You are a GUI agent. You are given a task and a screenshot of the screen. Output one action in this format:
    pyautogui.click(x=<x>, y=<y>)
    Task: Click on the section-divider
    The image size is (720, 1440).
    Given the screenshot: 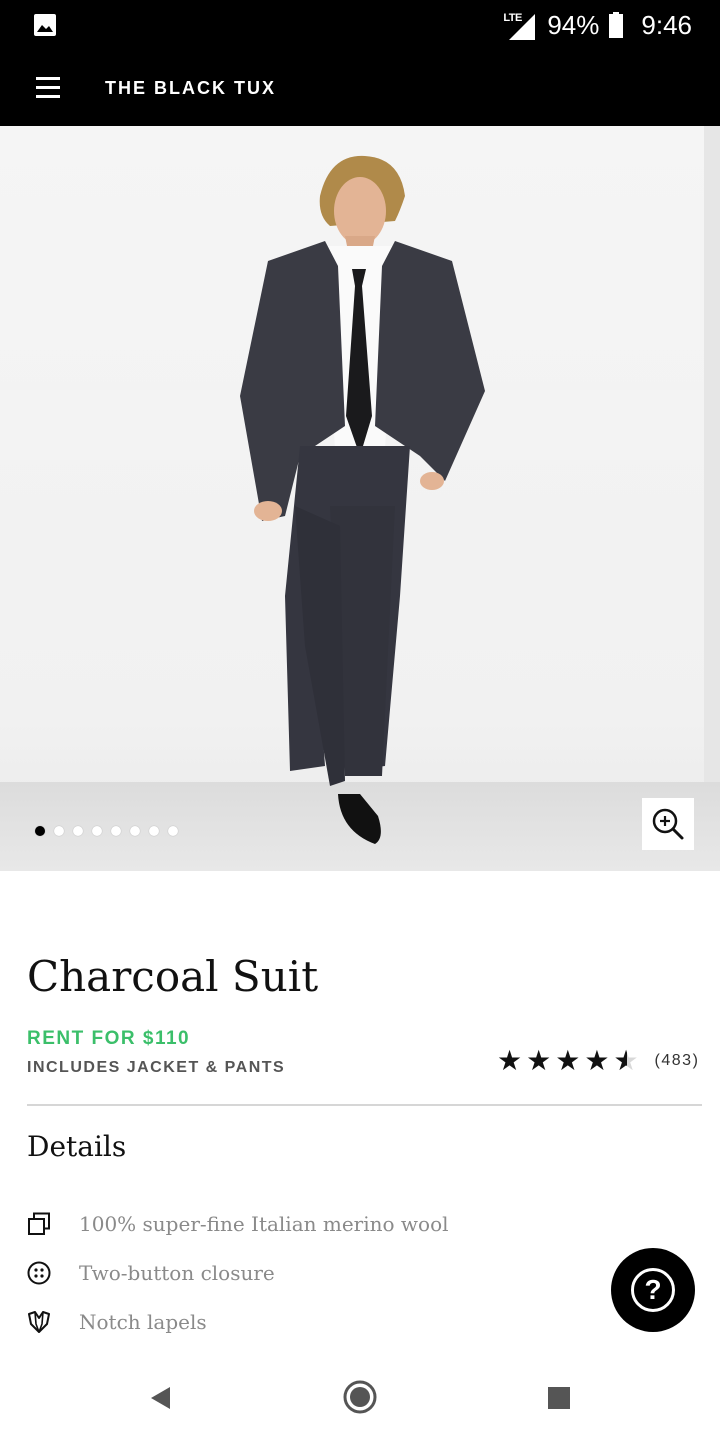 What is the action you would take?
    pyautogui.click(x=364, y=1105)
    